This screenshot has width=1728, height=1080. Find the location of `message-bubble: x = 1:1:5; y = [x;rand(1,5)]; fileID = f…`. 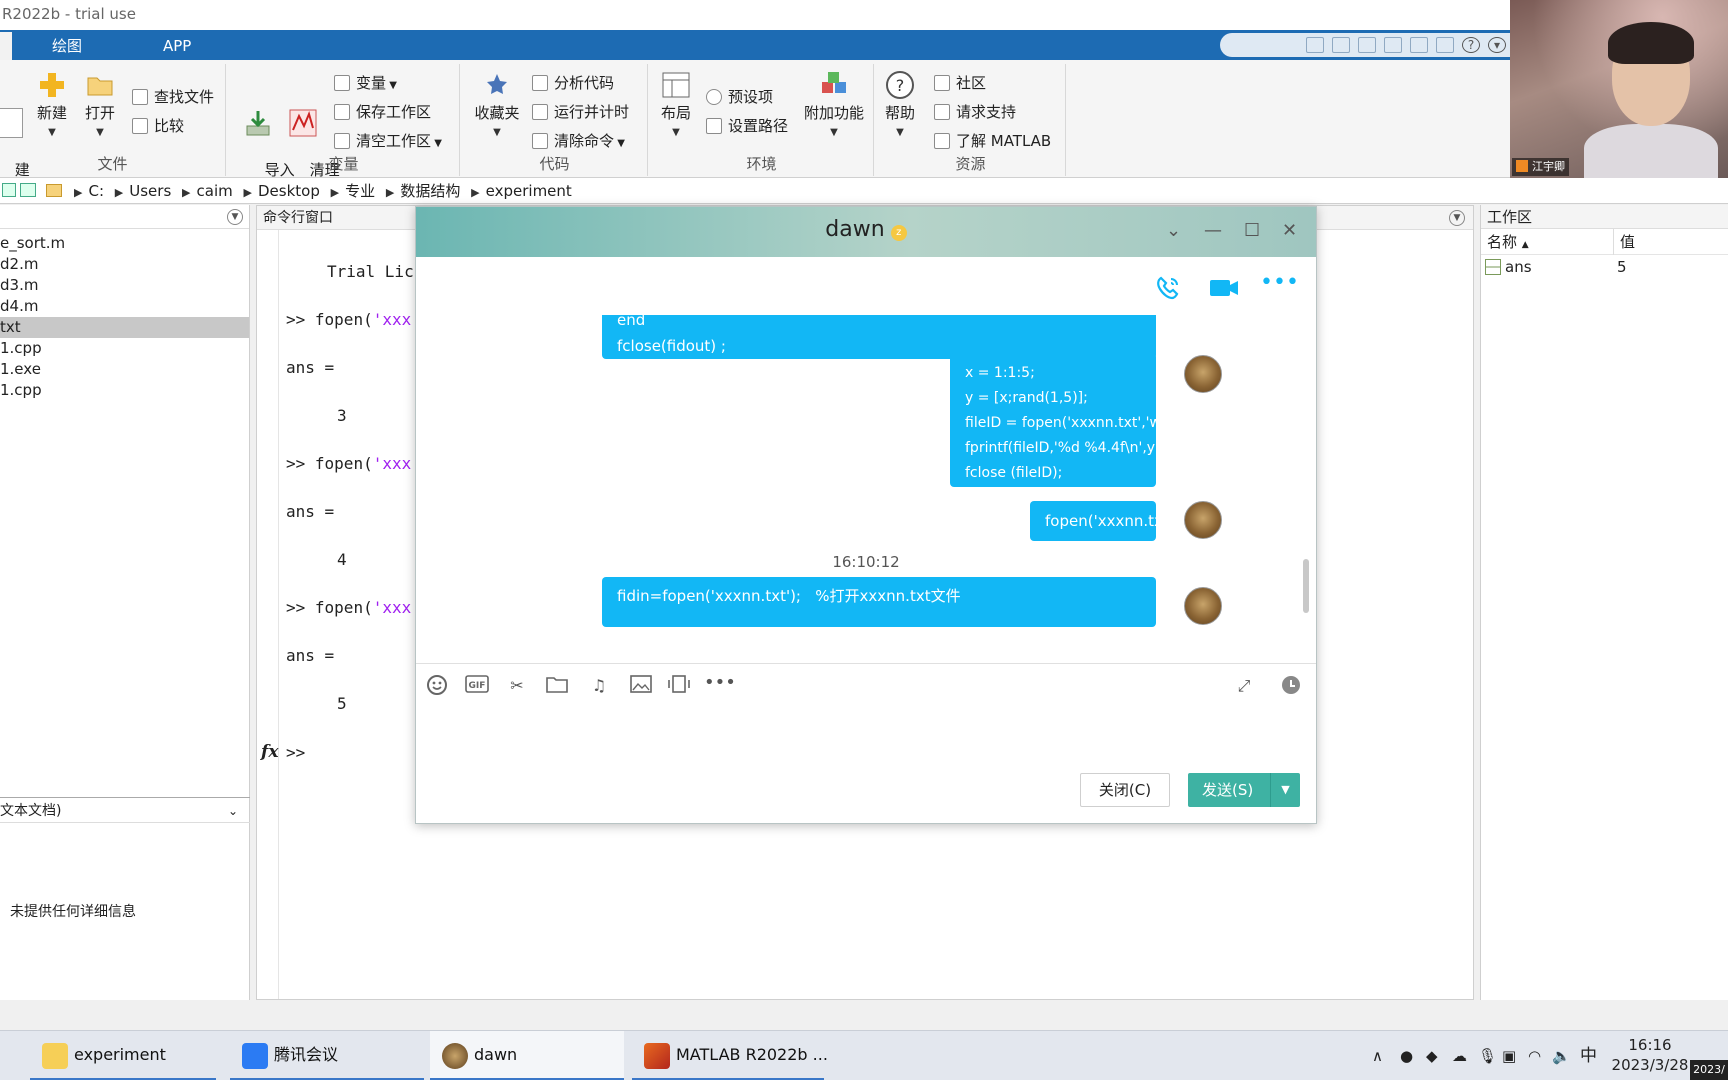

message-bubble: x = 1:1:5; y = [x;rand(1,5)]; fileID = f… is located at coordinates (1062, 420).